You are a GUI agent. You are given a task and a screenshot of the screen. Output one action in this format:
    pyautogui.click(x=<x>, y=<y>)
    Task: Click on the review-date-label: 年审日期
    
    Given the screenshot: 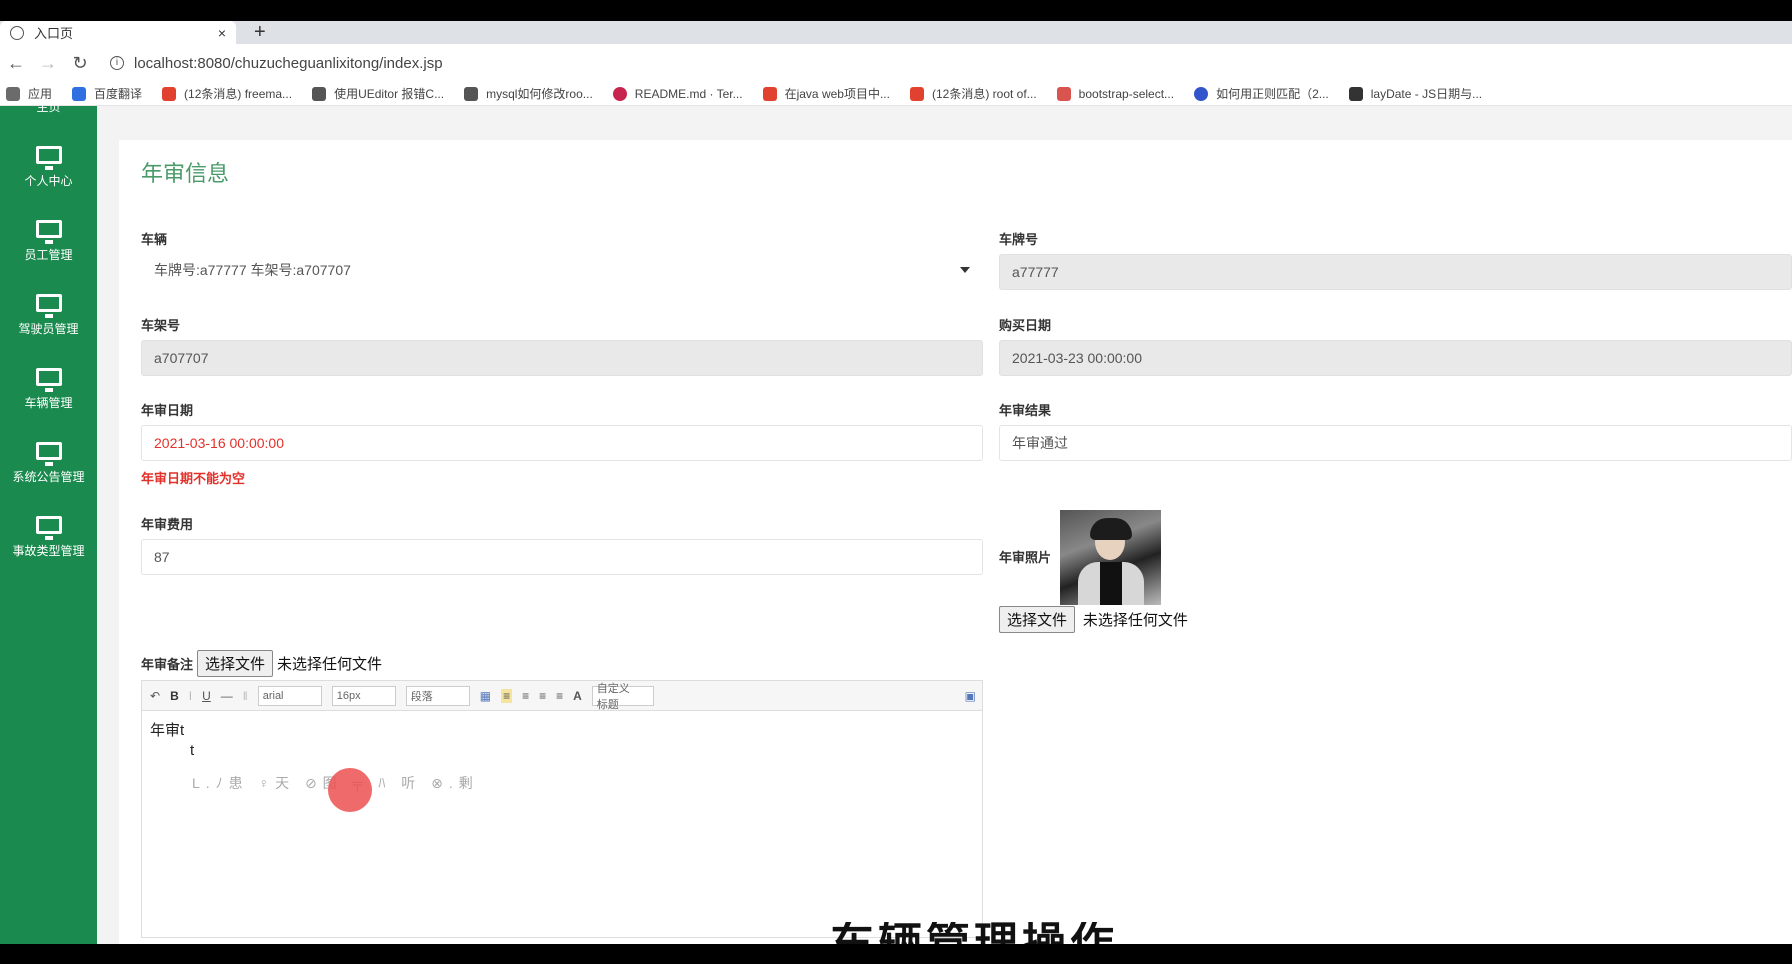 What is the action you would take?
    pyautogui.click(x=167, y=410)
    